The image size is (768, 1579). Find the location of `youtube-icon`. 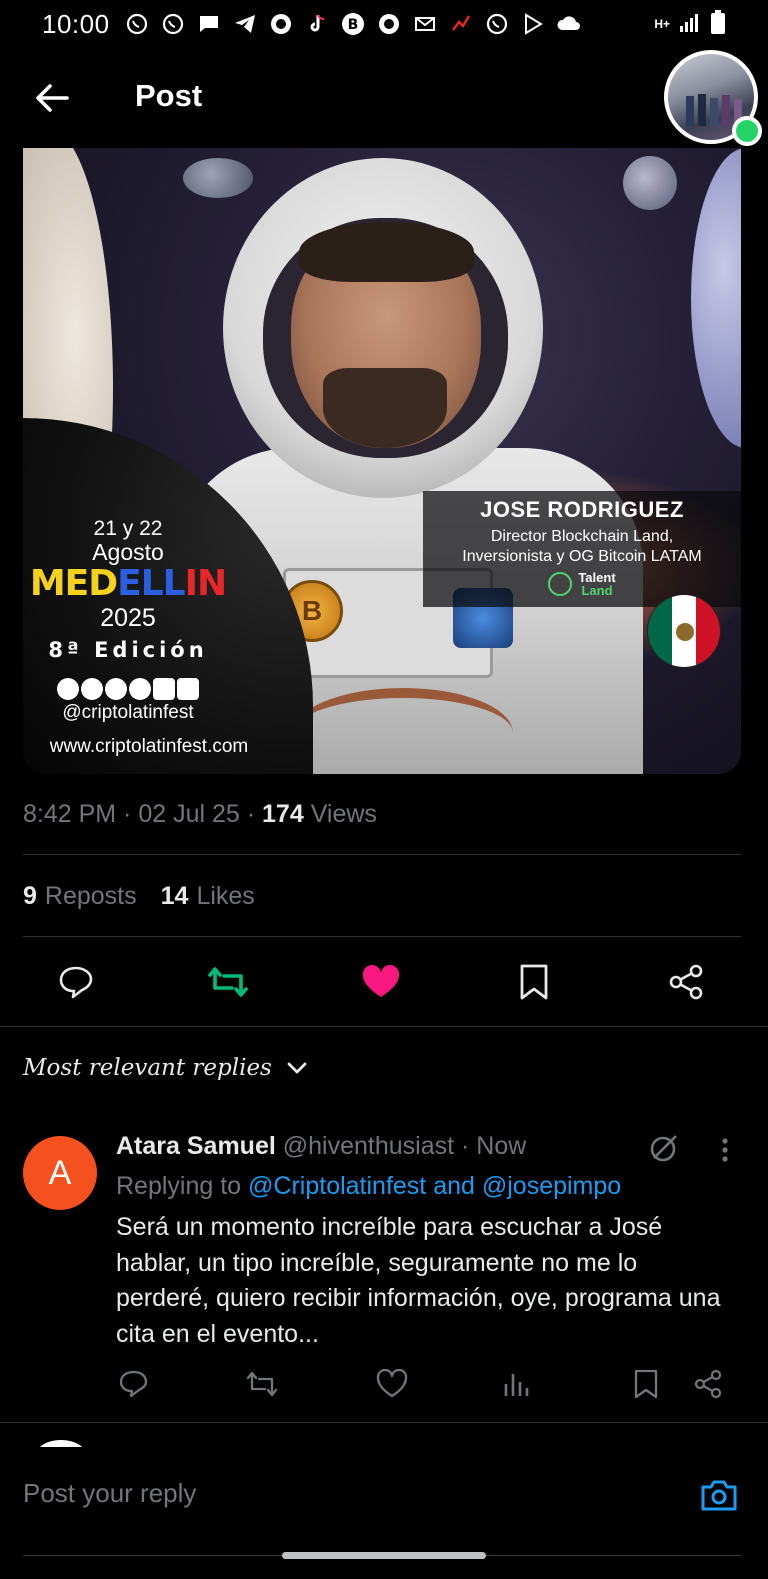

youtube-icon is located at coordinates (116, 689).